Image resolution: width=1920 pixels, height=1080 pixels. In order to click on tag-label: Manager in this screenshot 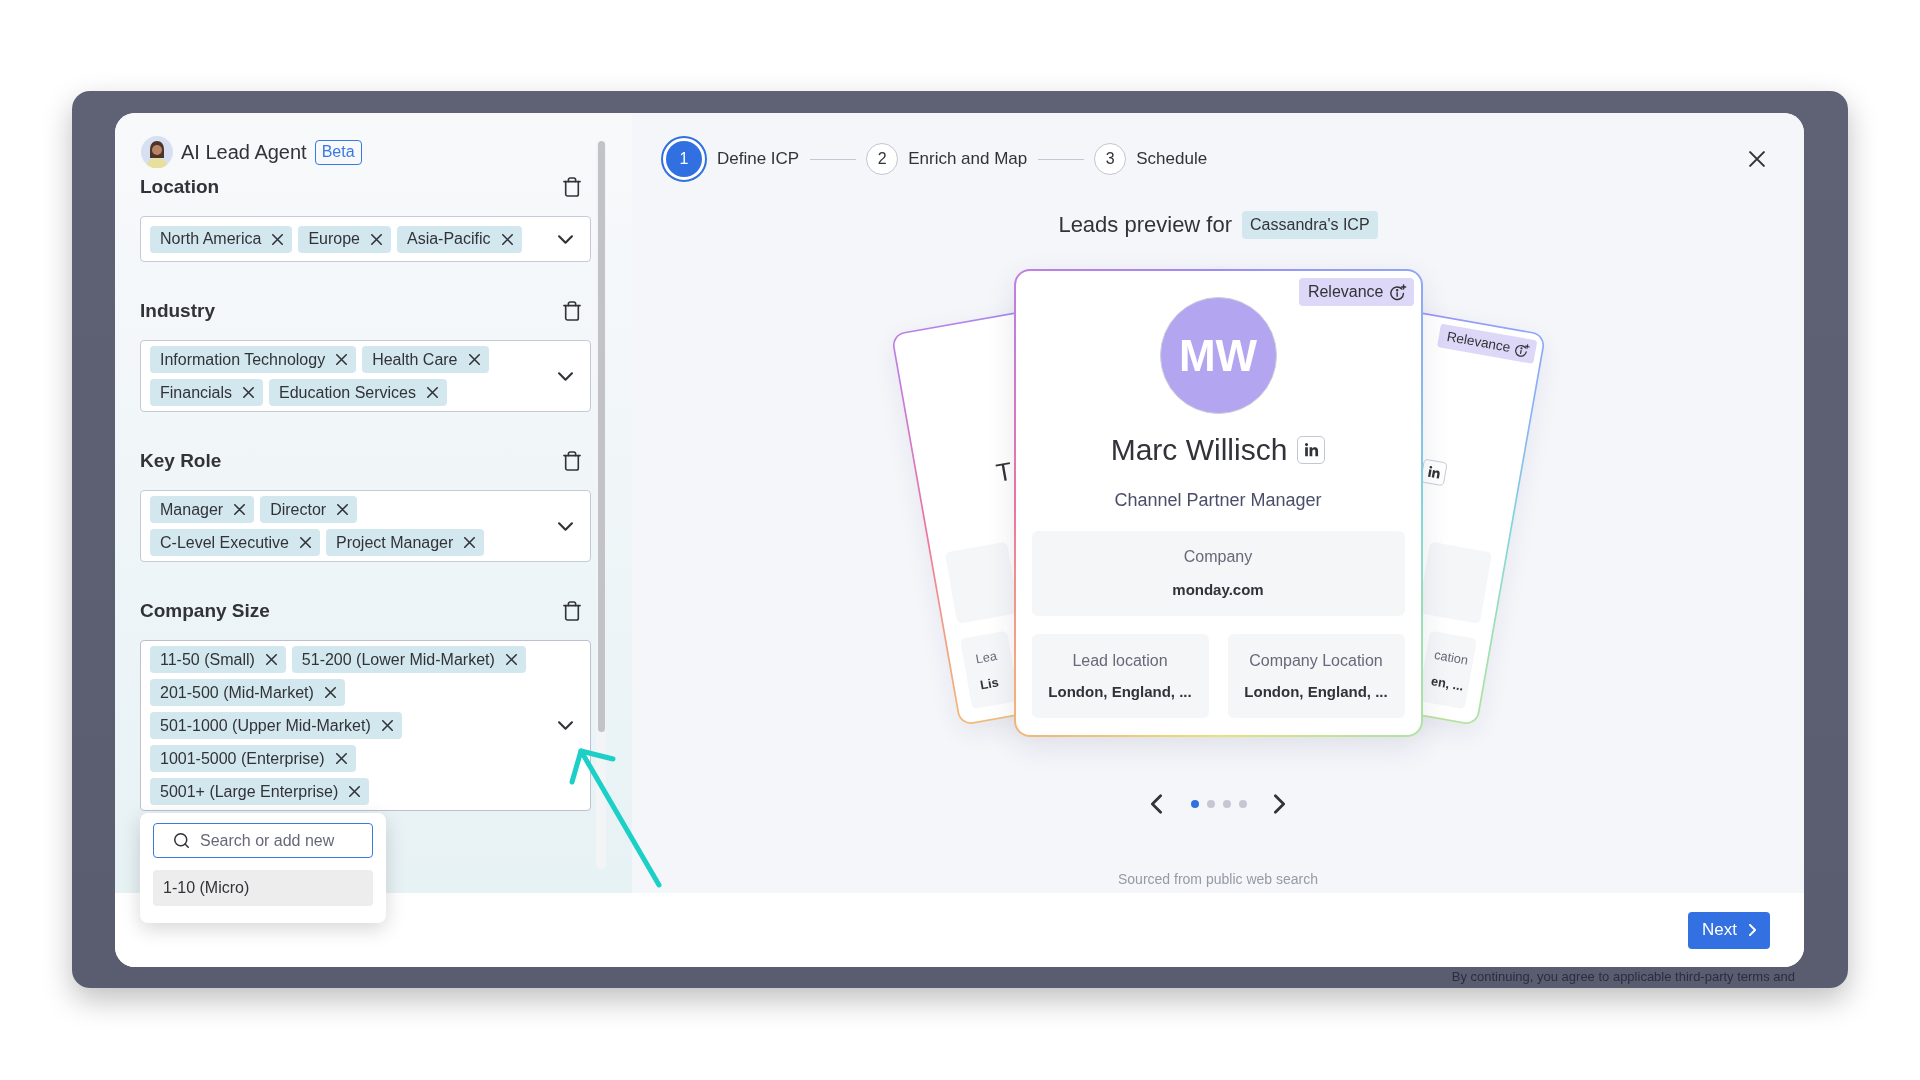, I will do `click(192, 509)`.